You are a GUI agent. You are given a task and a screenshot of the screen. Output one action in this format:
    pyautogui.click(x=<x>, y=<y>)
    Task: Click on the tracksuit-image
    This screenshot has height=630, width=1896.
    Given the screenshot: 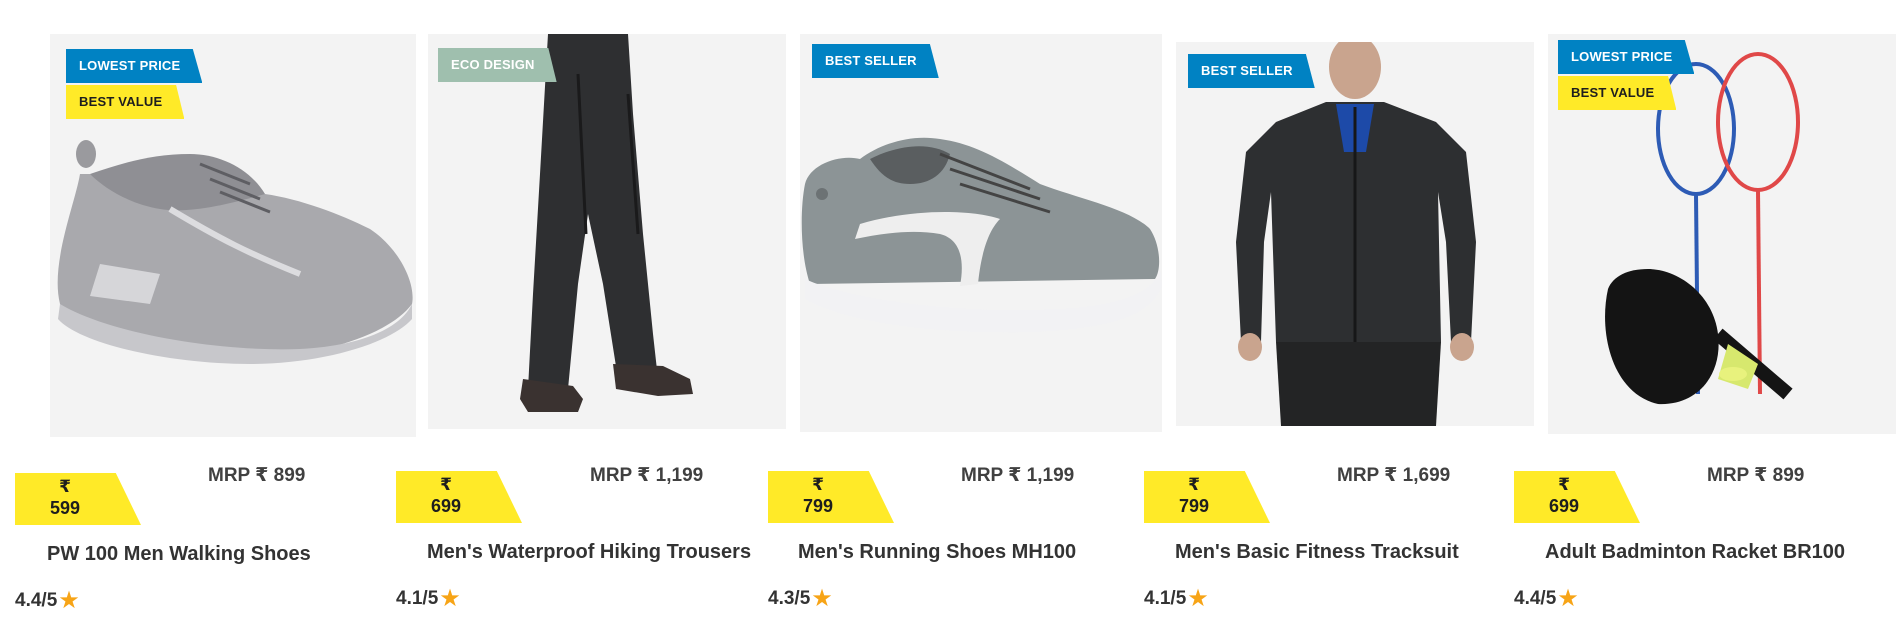 What is the action you would take?
    pyautogui.click(x=1356, y=234)
    